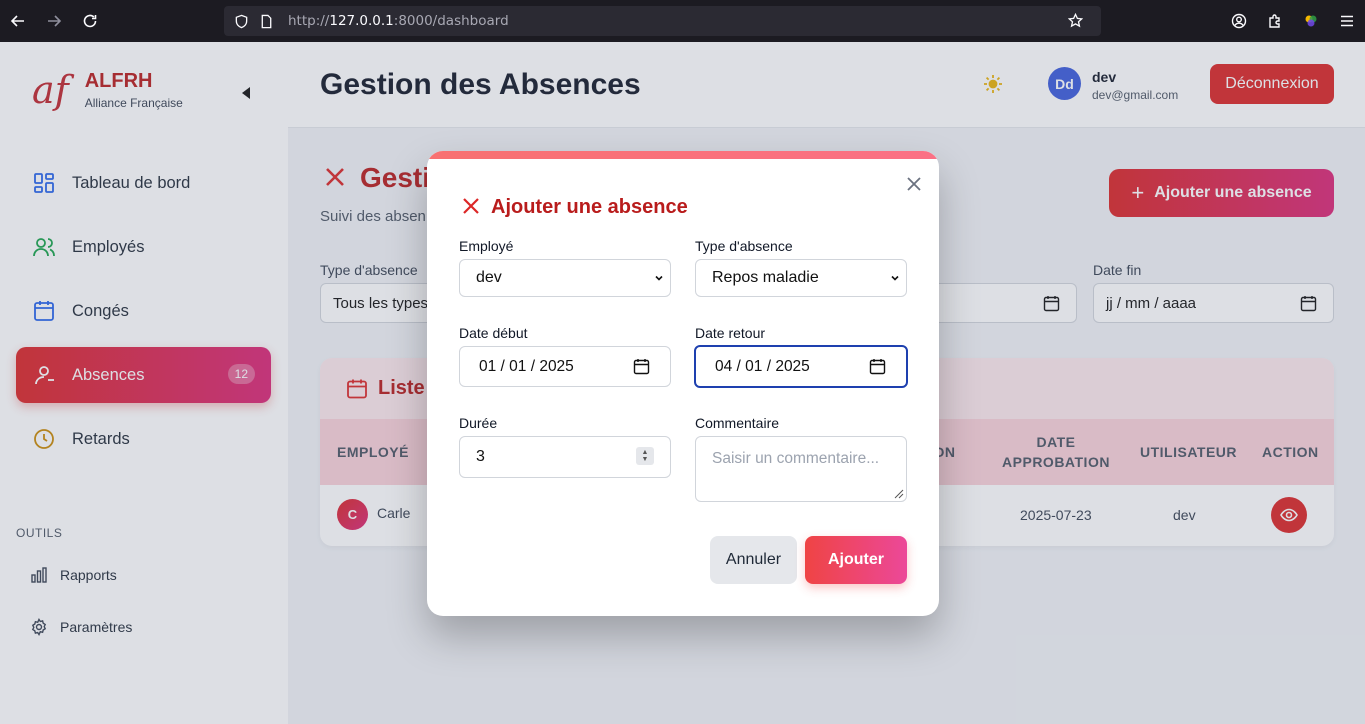 This screenshot has height=724, width=1365. Describe the element at coordinates (662, 21) in the screenshot. I see `url-bar: http://127.0.0.1:8000/dashboard` at that location.